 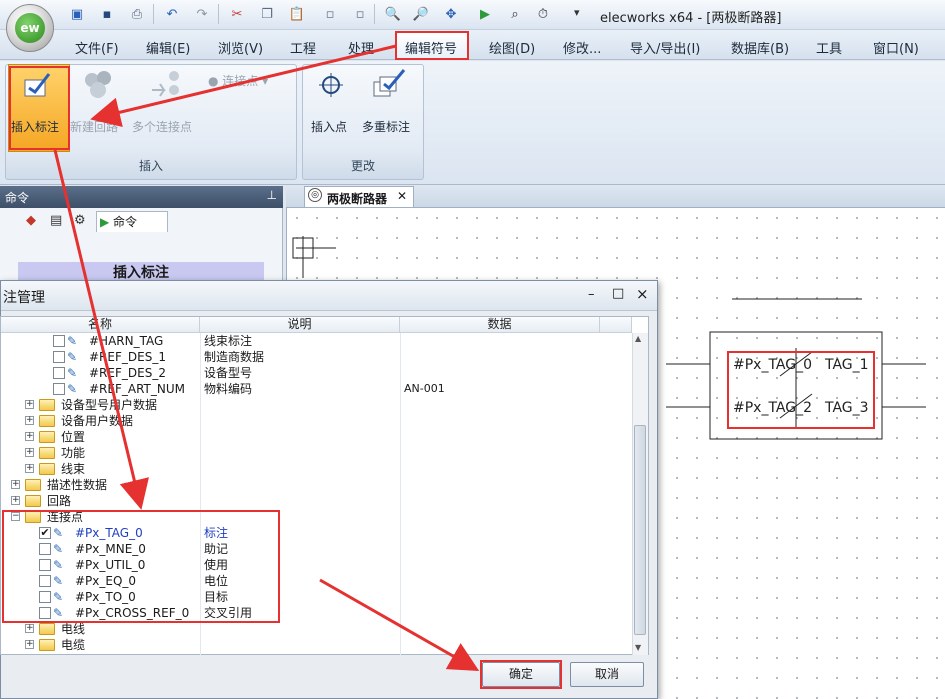 I want to click on quick-access-more-icon: ▾, so click(x=577, y=12).